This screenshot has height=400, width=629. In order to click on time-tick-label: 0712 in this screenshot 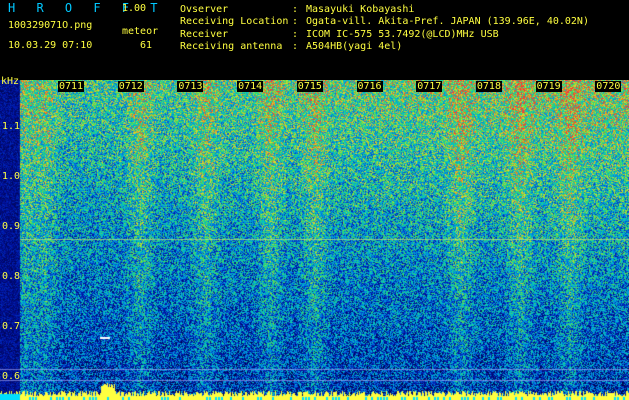, I will do `click(130, 86)`.